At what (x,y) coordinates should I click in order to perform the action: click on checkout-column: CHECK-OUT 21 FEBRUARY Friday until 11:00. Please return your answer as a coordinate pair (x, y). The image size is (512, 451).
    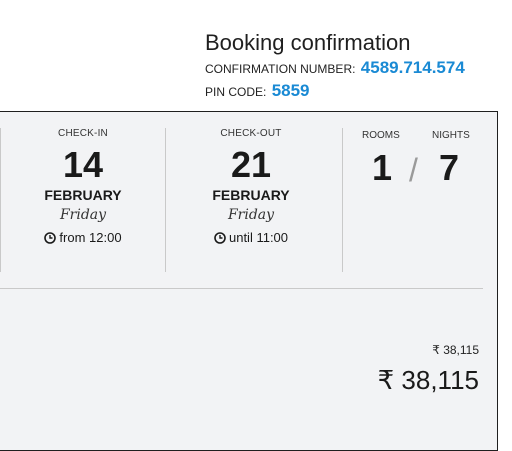
    Looking at the image, I should click on (251, 186).